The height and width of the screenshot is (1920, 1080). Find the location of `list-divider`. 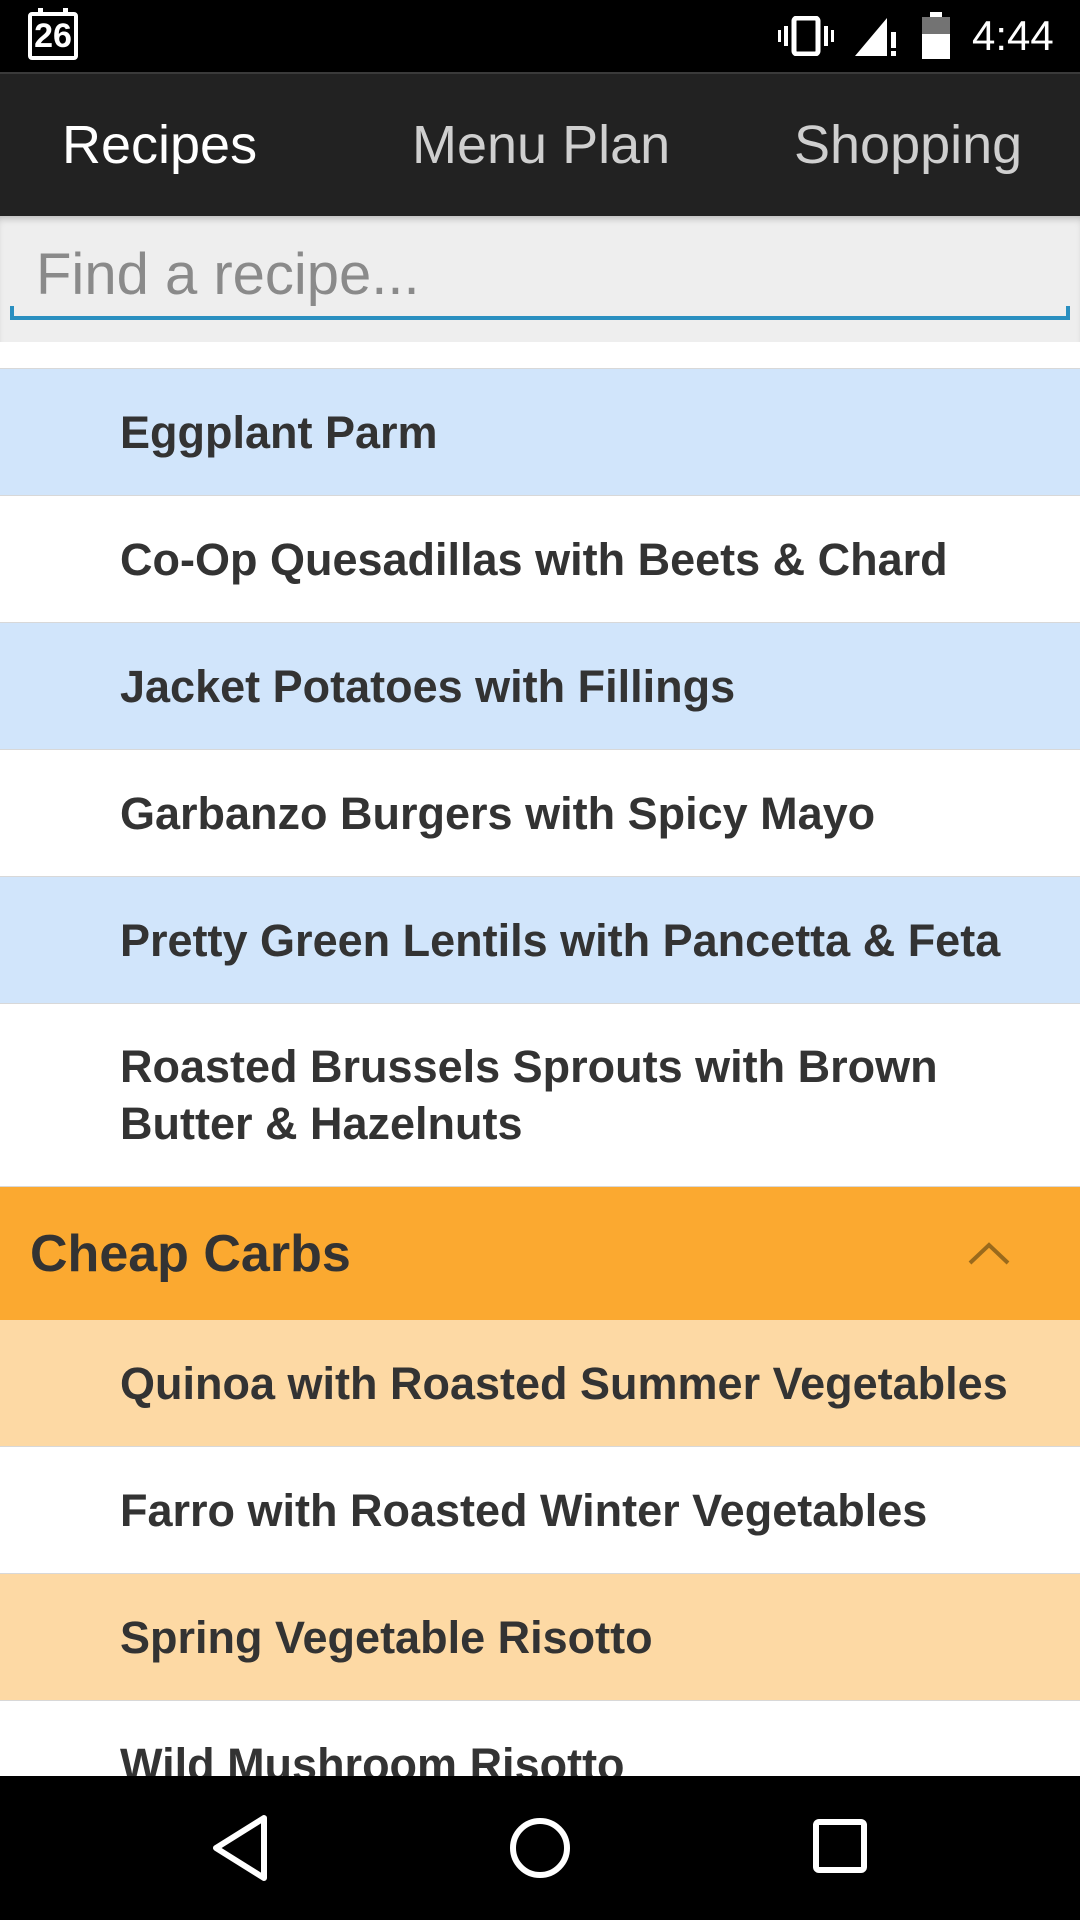

list-divider is located at coordinates (540, 355).